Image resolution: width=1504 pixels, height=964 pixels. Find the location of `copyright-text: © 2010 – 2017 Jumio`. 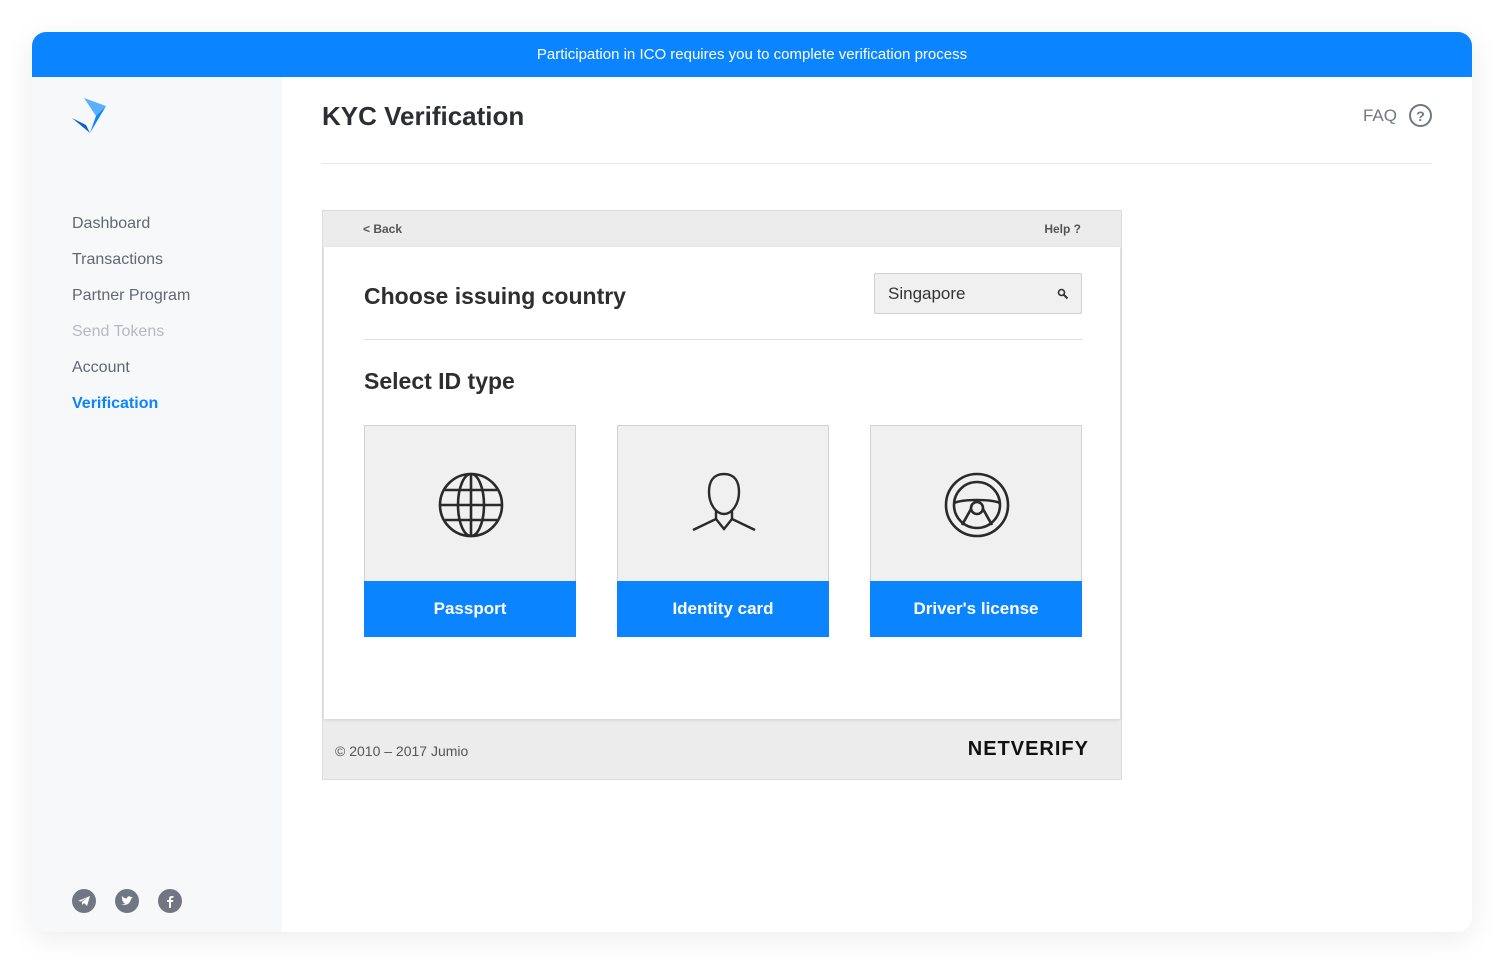

copyright-text: © 2010 – 2017 Jumio is located at coordinates (402, 751).